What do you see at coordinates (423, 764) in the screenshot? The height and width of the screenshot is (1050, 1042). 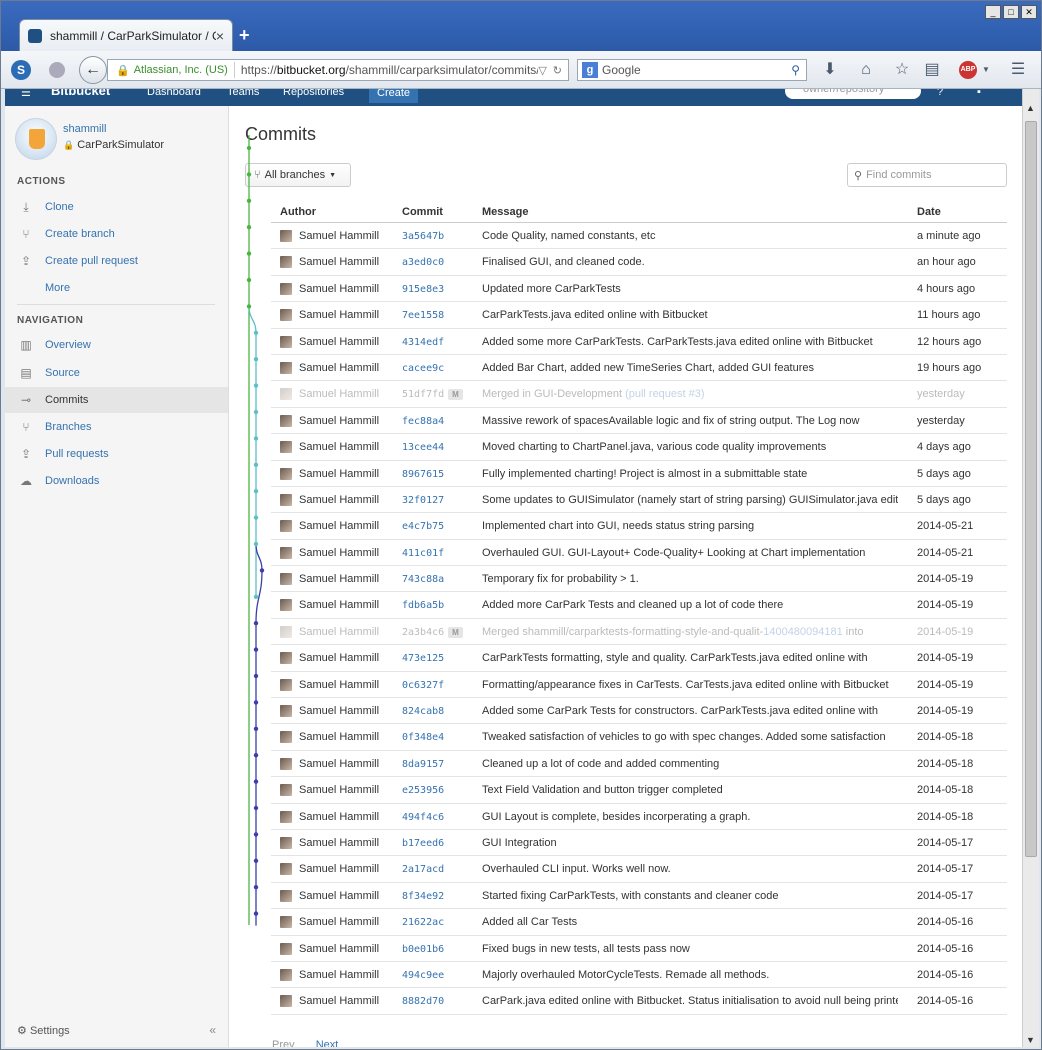 I see `commit-hash-link: 8da9157` at bounding box center [423, 764].